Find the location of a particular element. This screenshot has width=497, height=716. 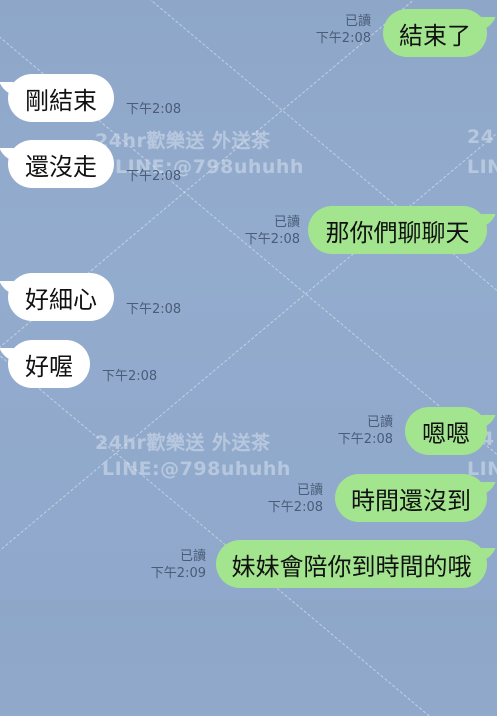

message-time: 下午2:09 is located at coordinates (178, 573).